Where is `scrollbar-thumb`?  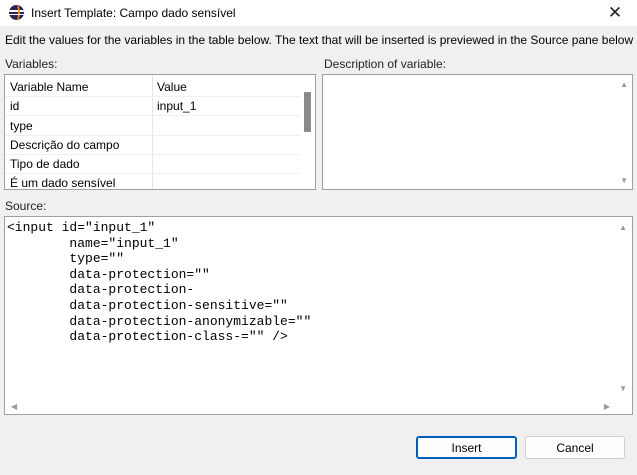
scrollbar-thumb is located at coordinates (307, 112).